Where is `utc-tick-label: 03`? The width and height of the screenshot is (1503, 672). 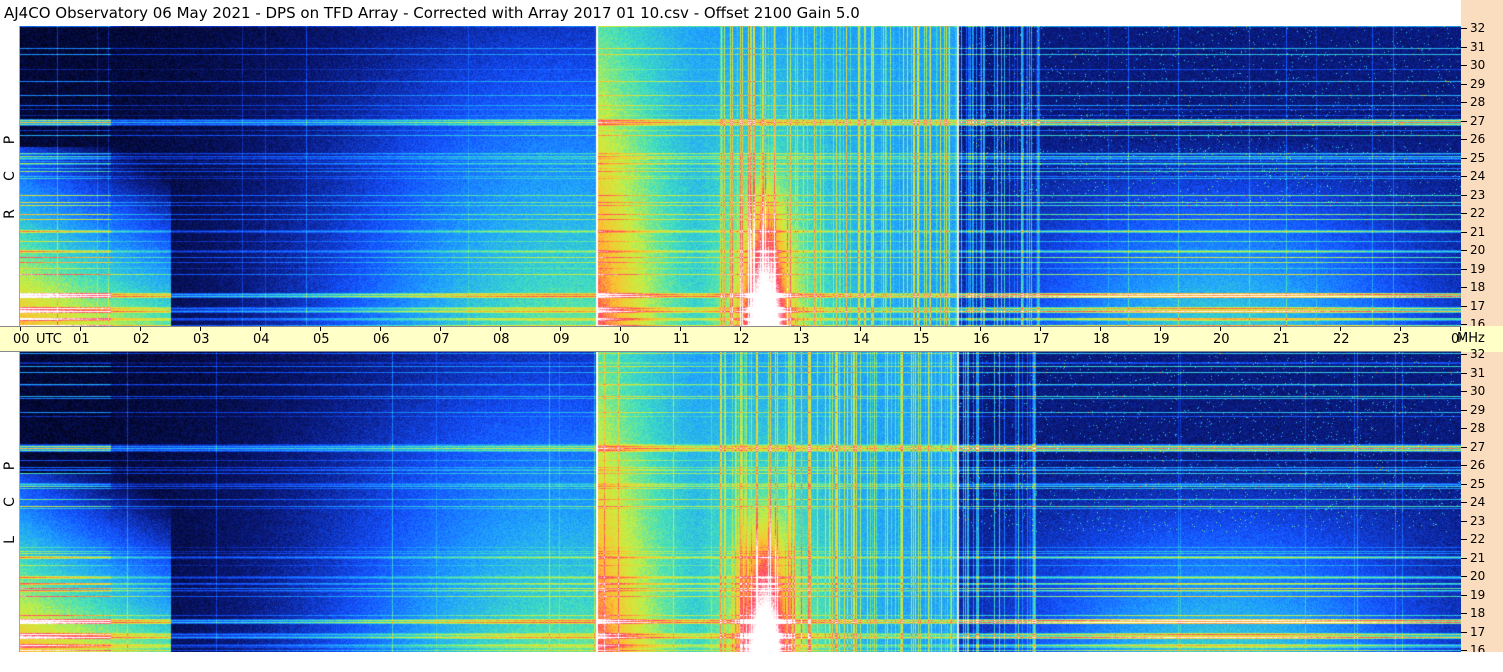 utc-tick-label: 03 is located at coordinates (201, 339).